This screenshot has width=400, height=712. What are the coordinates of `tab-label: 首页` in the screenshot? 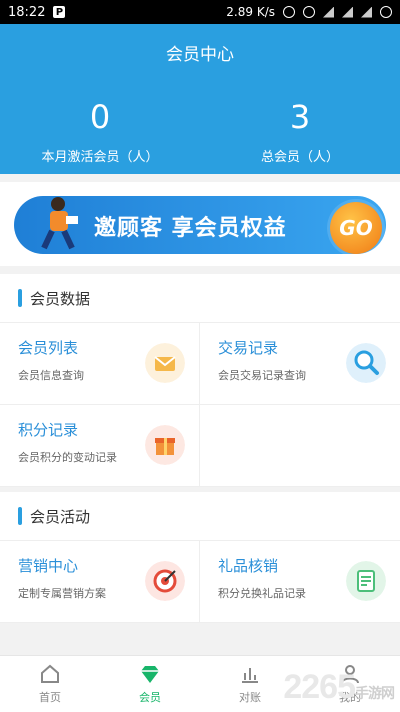 It's located at (50, 697).